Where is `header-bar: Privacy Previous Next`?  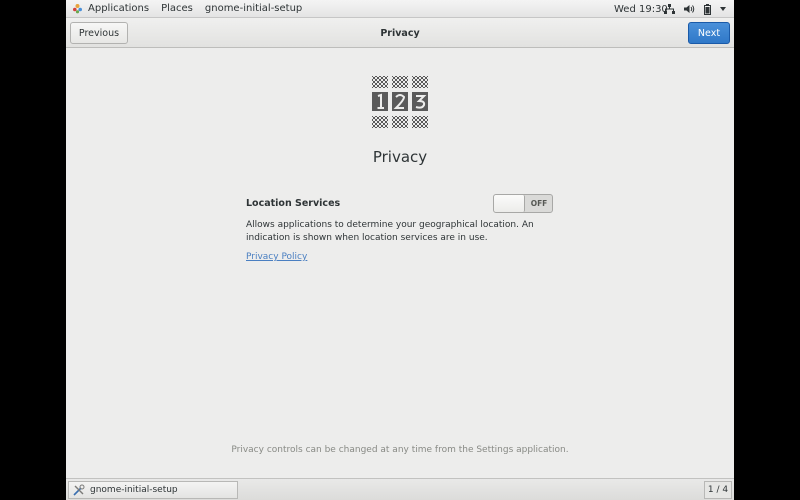
header-bar: Privacy Previous Next is located at coordinates (400, 33).